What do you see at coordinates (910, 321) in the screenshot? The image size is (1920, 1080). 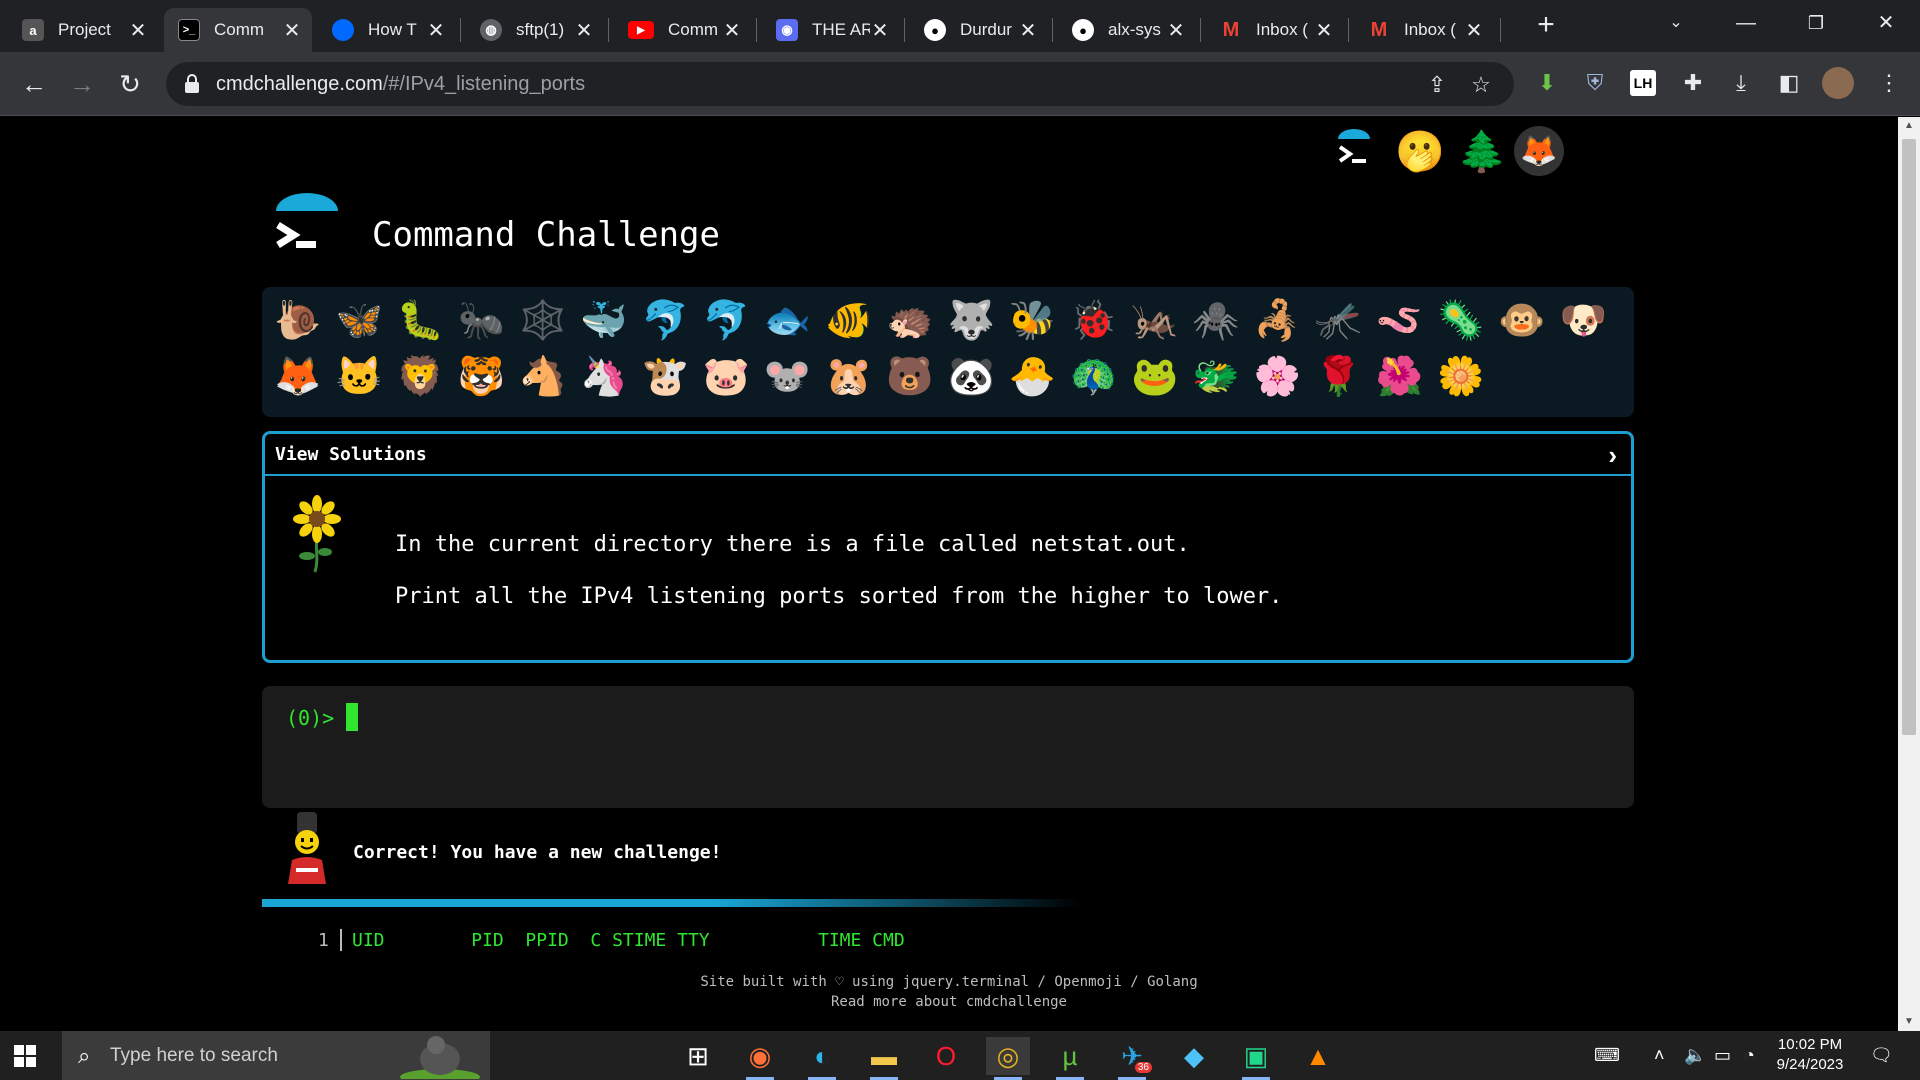 I see `challenge-badge: 🦔` at bounding box center [910, 321].